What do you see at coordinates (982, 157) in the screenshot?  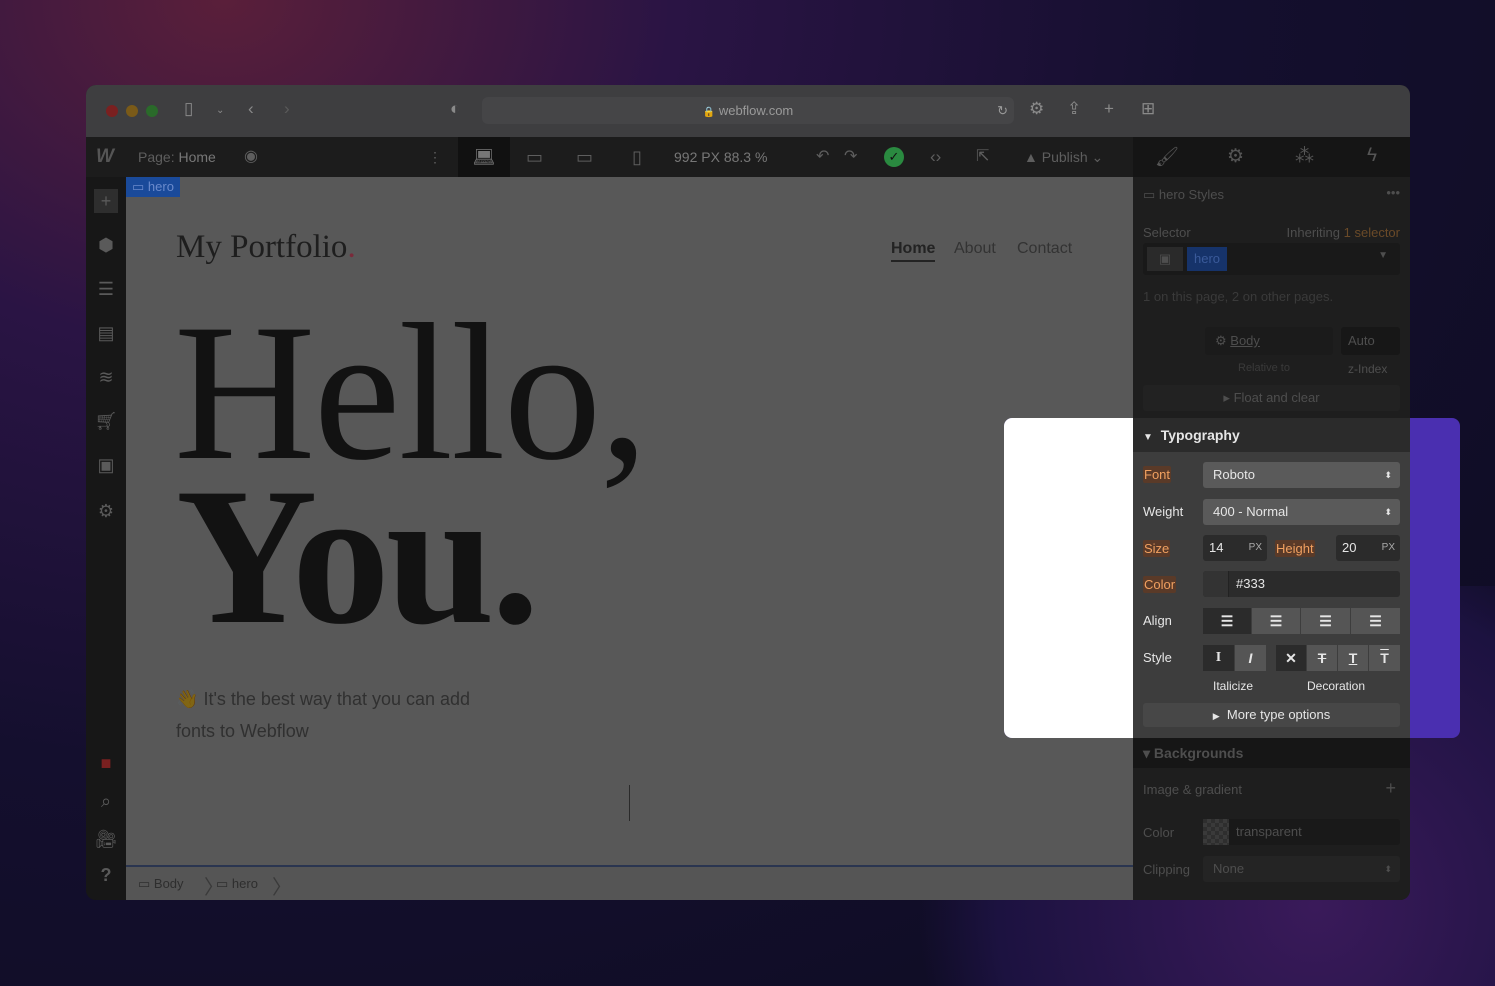 I see `export-icon: ⇱` at bounding box center [982, 157].